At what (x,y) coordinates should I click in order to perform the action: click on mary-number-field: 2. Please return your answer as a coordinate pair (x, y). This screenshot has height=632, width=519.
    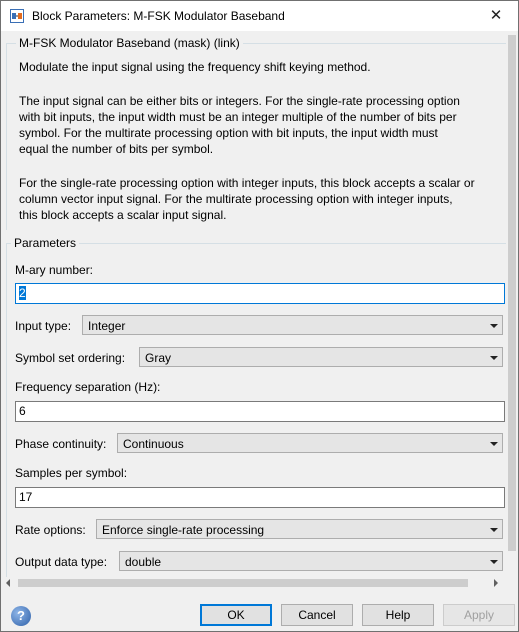
    Looking at the image, I should click on (260, 293).